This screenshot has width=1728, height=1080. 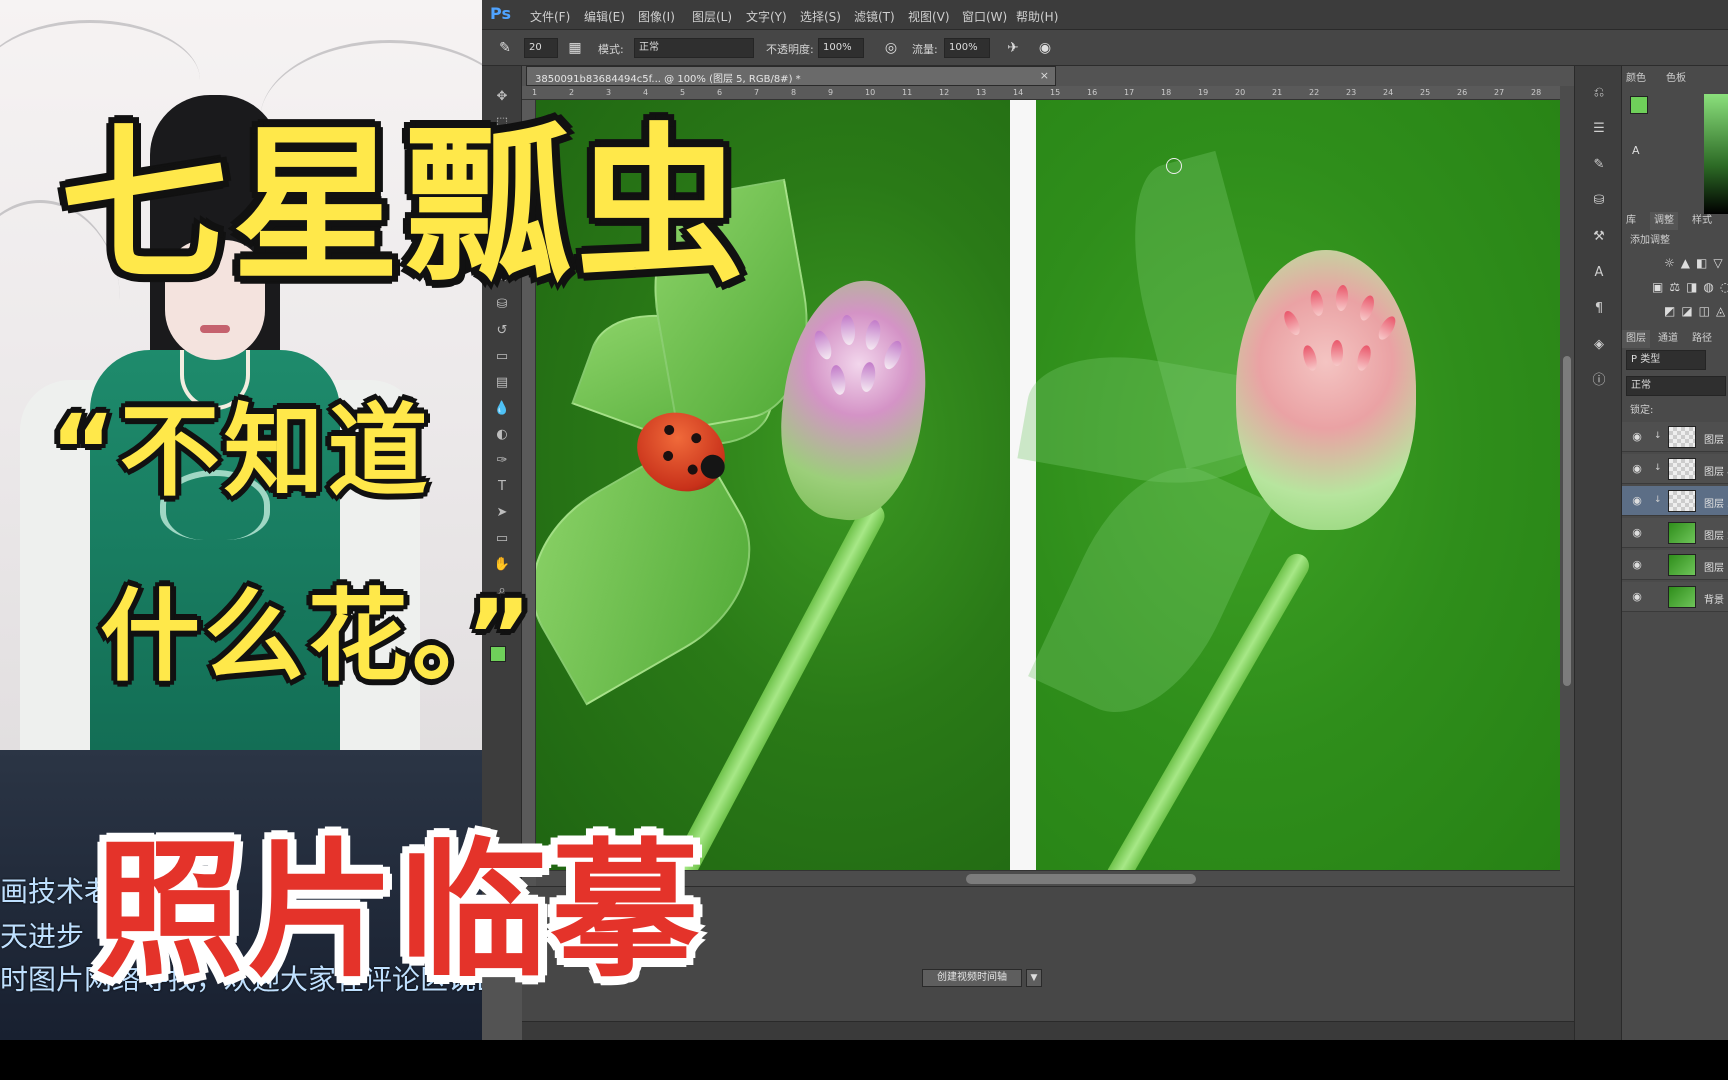 What do you see at coordinates (500, 13) in the screenshot?
I see `ps-logo-icon: Ps` at bounding box center [500, 13].